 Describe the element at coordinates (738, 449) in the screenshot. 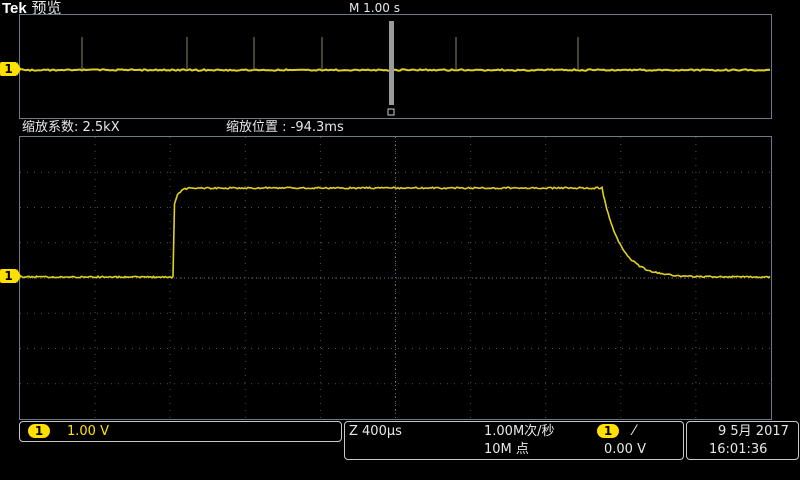

I see `time-readout: 16:01:36` at that location.